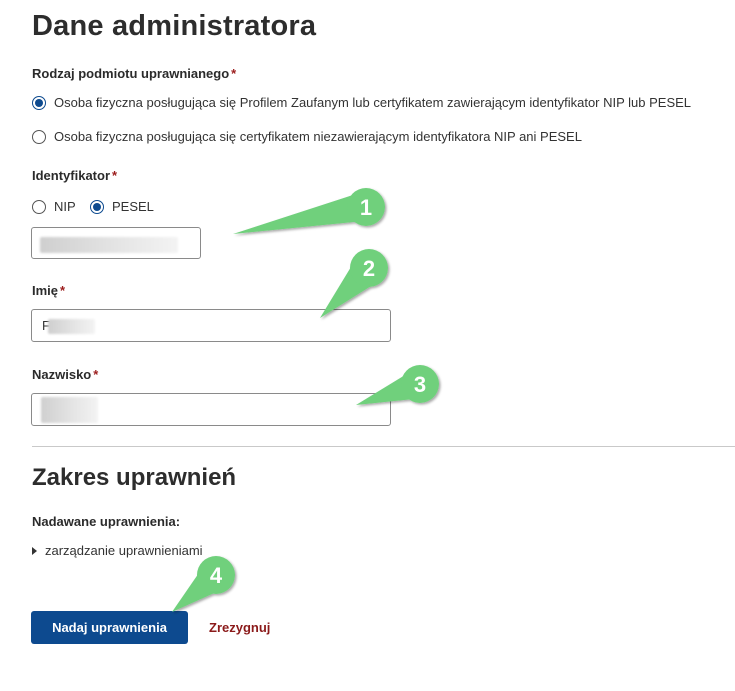 The image size is (735, 691). I want to click on callout-4-number: 4, so click(216, 575).